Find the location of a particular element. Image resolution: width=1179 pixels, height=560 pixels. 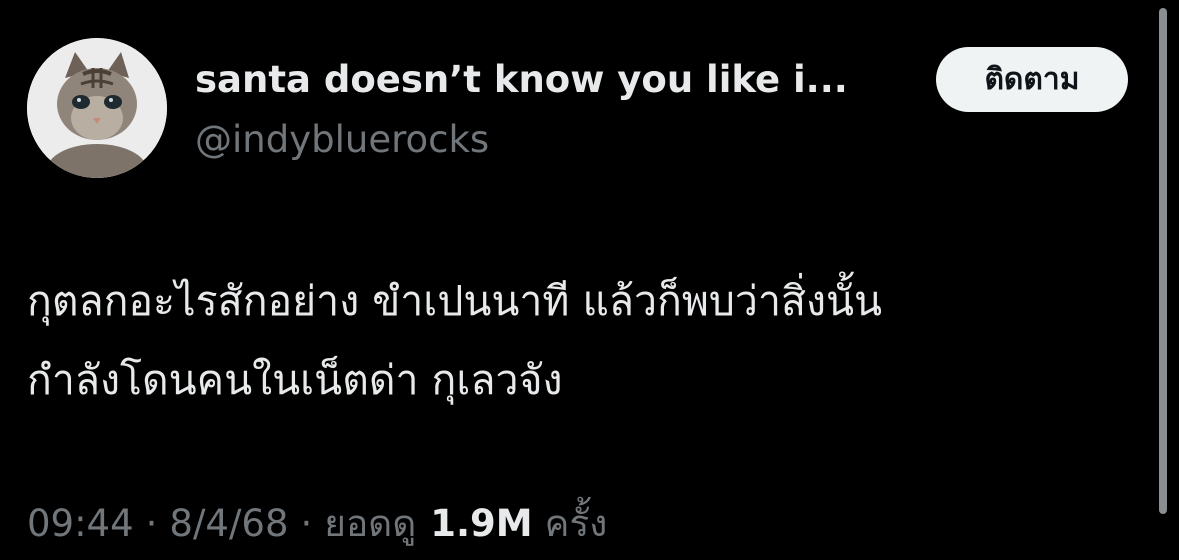

views-count: 1.9M is located at coordinates (481, 523).